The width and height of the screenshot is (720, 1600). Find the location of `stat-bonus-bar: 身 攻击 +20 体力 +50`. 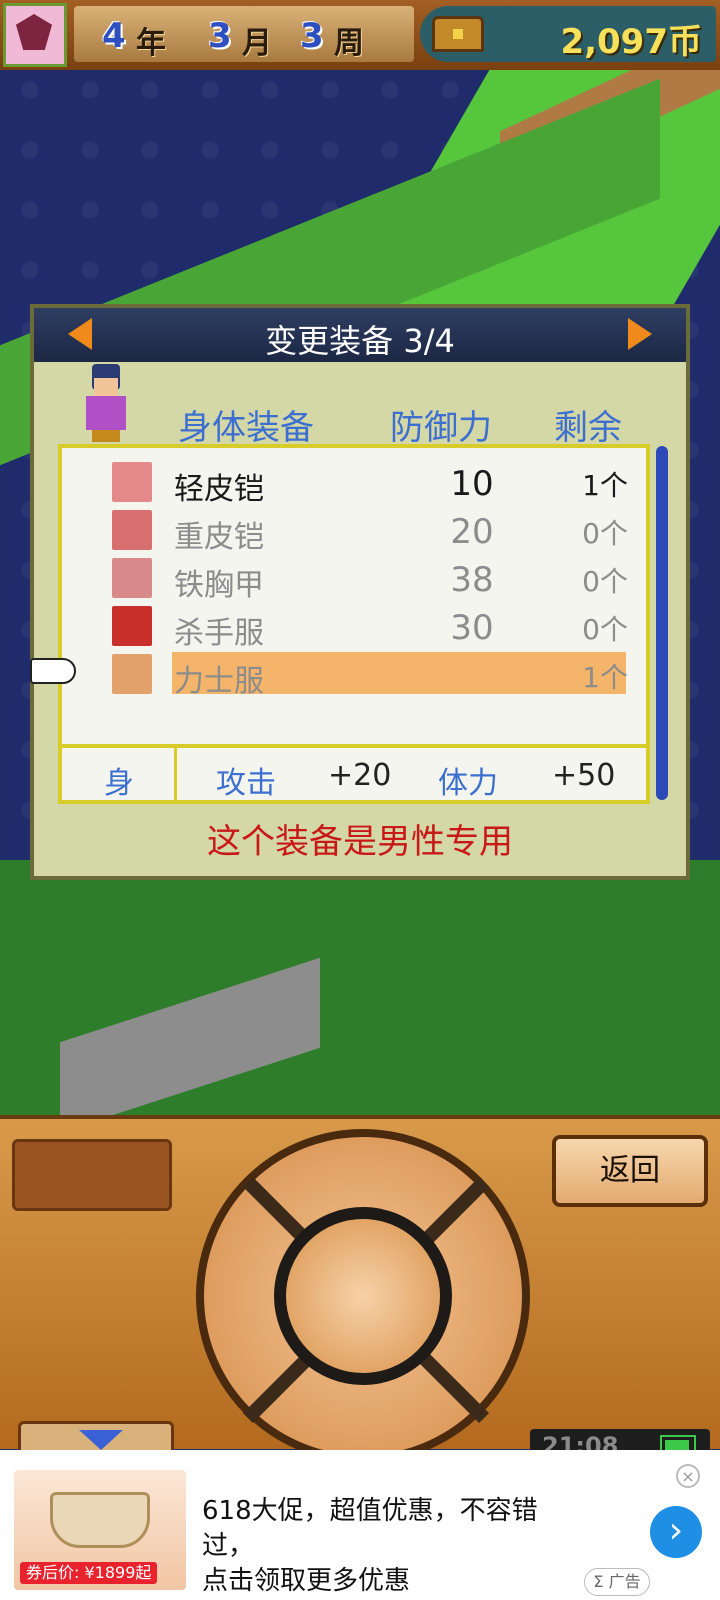

stat-bonus-bar: 身 攻击 +20 体力 +50 is located at coordinates (354, 772).